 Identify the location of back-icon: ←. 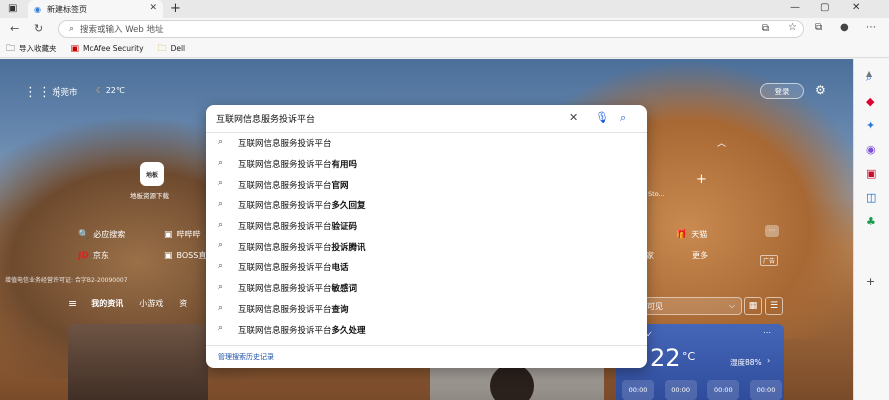
(14, 28).